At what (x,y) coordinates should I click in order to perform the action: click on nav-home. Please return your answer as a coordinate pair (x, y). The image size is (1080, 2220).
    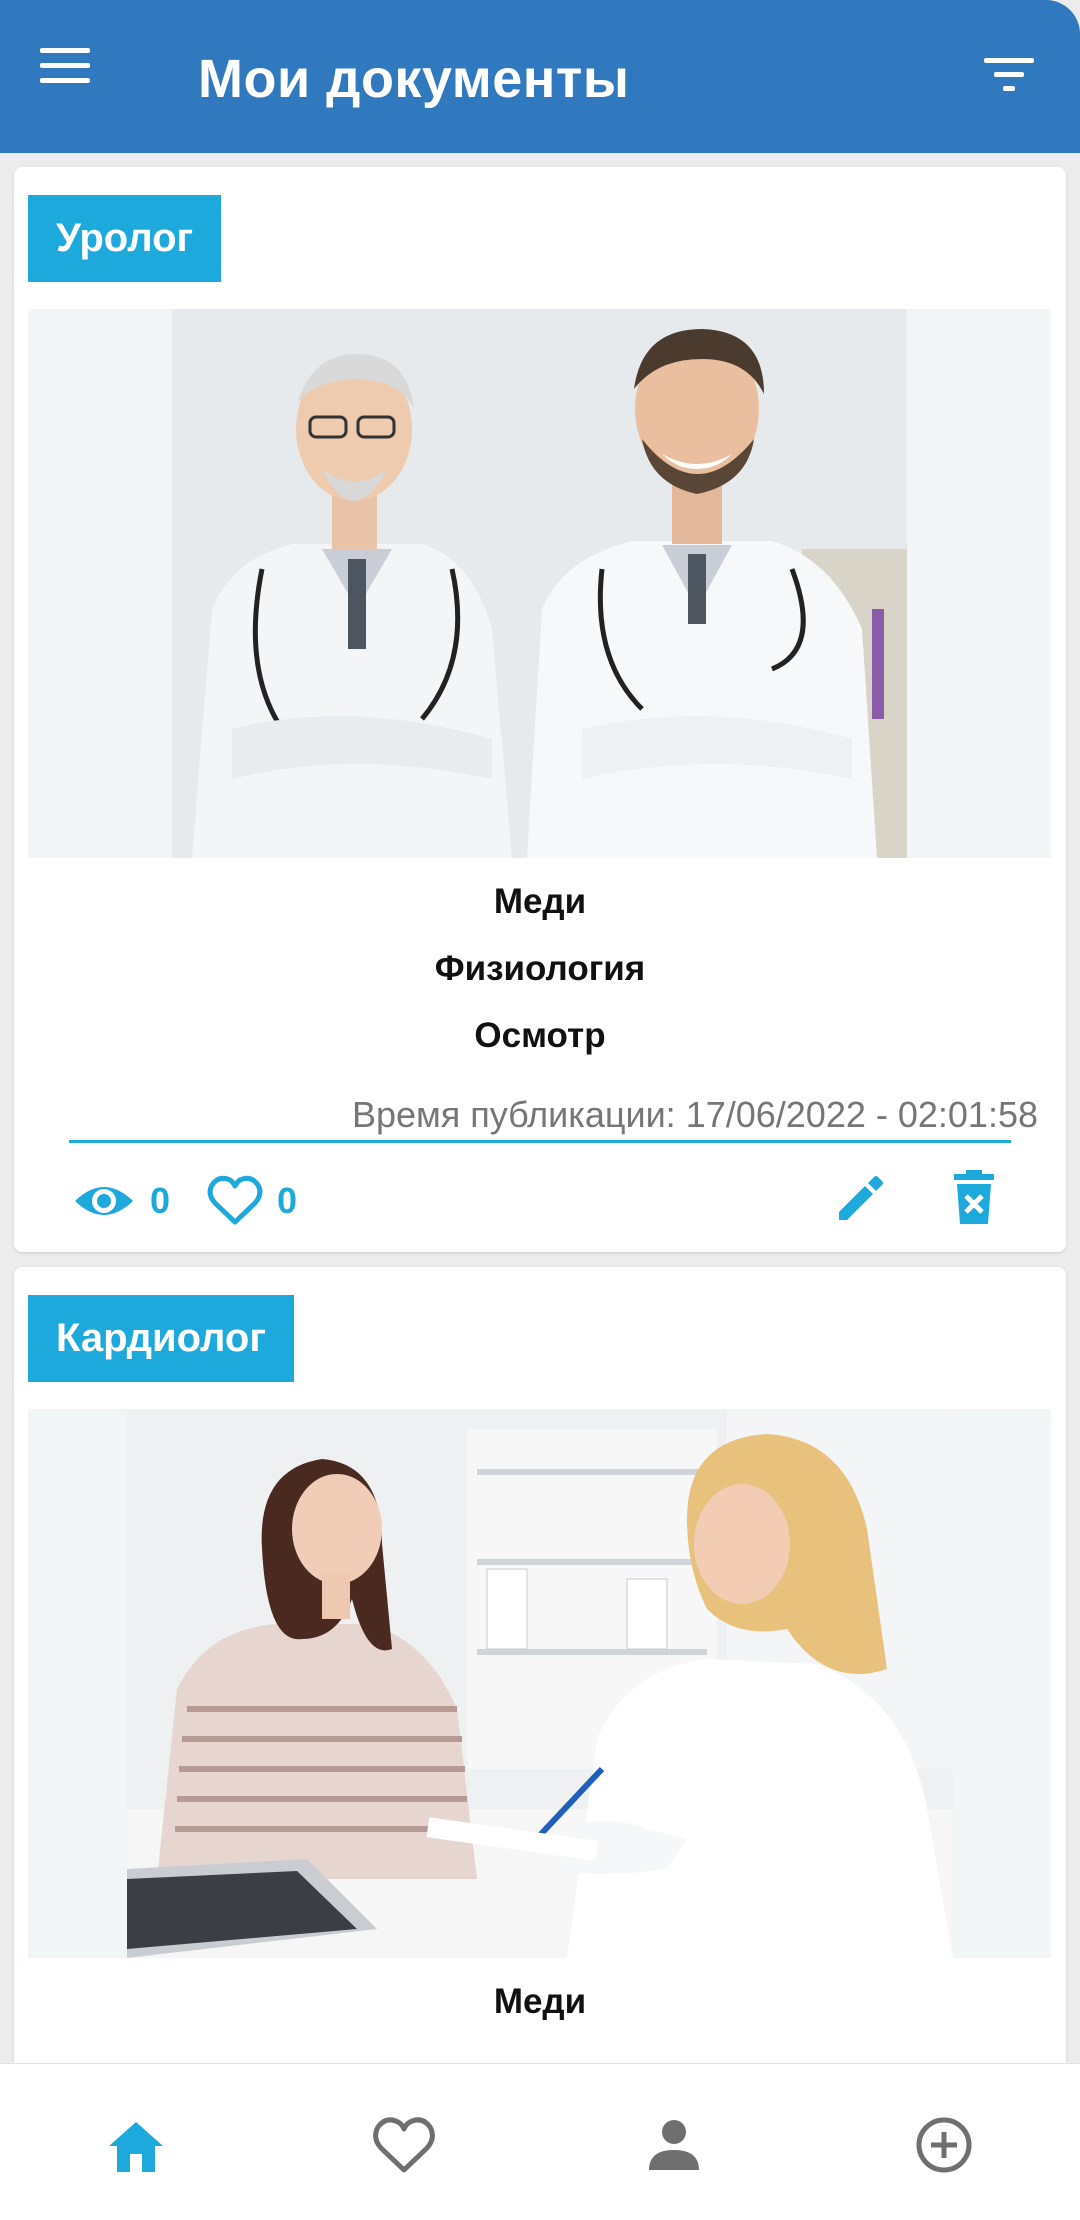
    Looking at the image, I should click on (136, 2145).